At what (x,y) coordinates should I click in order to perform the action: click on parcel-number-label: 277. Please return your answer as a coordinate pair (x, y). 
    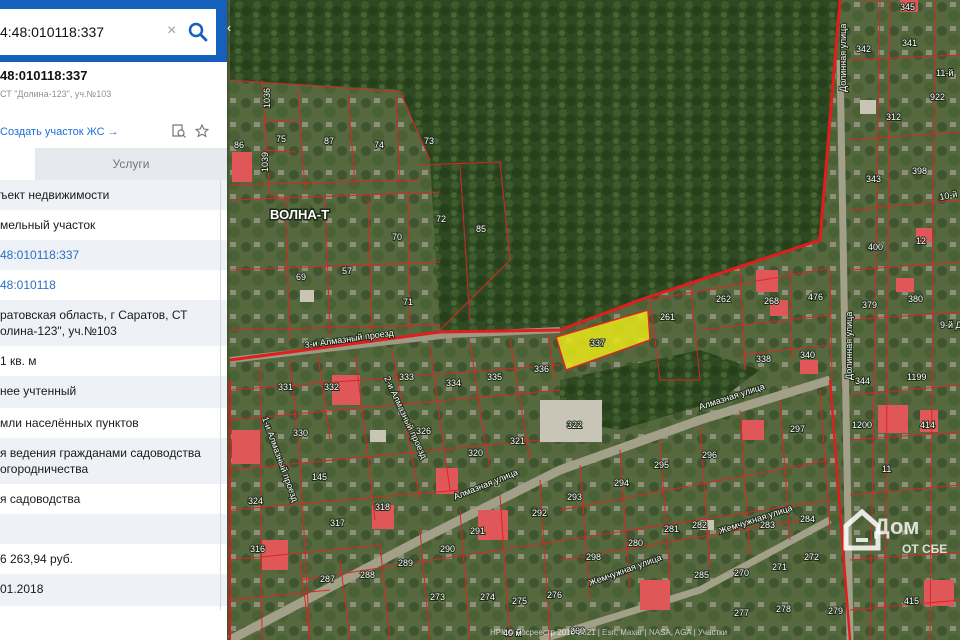
    Looking at the image, I should click on (741, 613).